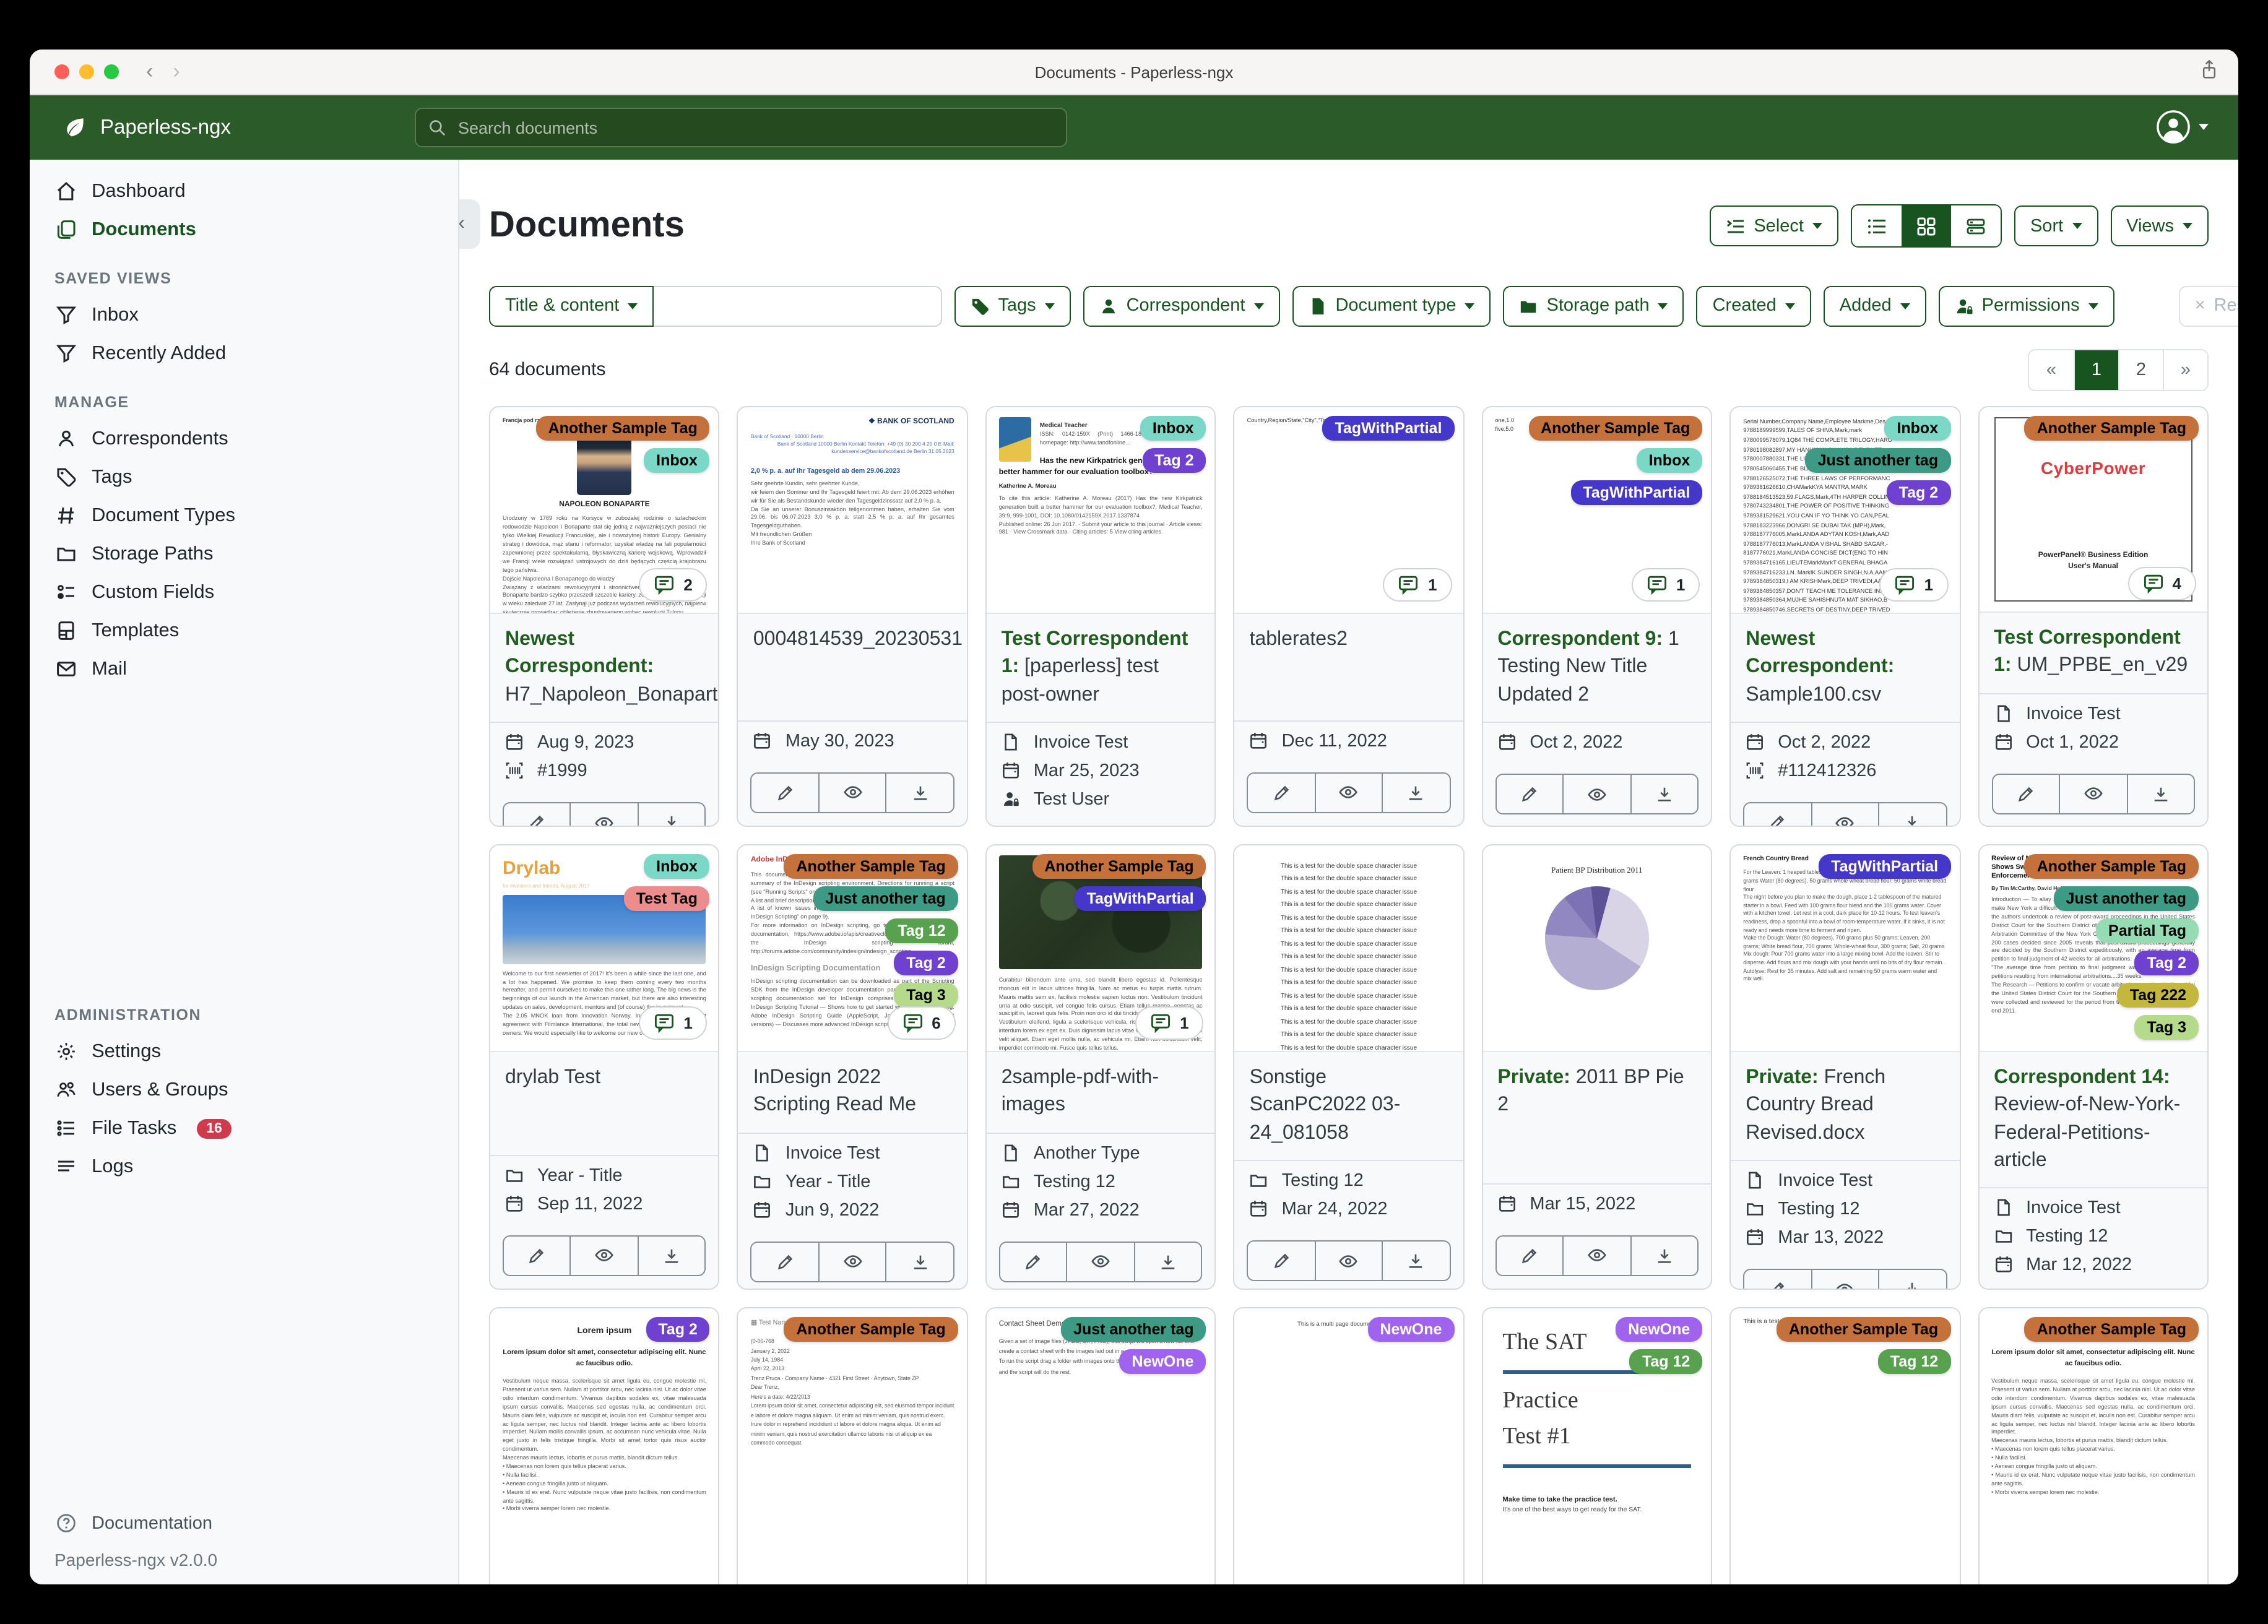 This screenshot has height=1624, width=2268. Describe the element at coordinates (469, 224) in the screenshot. I see `sidebar-collapse-button: «` at that location.